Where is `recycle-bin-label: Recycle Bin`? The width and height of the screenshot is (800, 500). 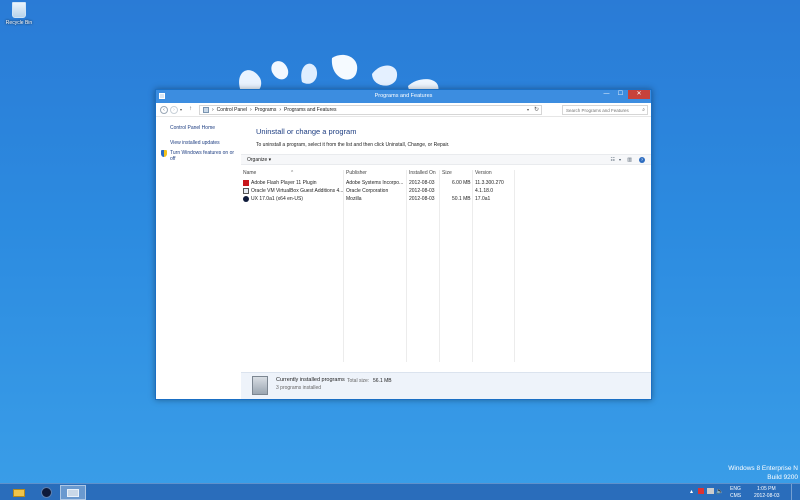
recycle-bin-label: Recycle Bin is located at coordinates (19, 23).